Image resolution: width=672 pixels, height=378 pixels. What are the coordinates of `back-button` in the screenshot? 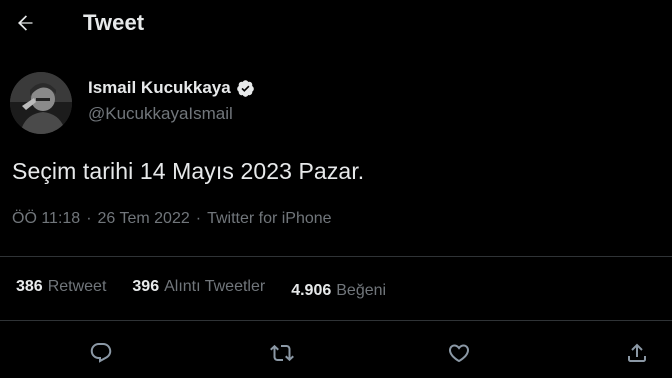 It's located at (25, 23).